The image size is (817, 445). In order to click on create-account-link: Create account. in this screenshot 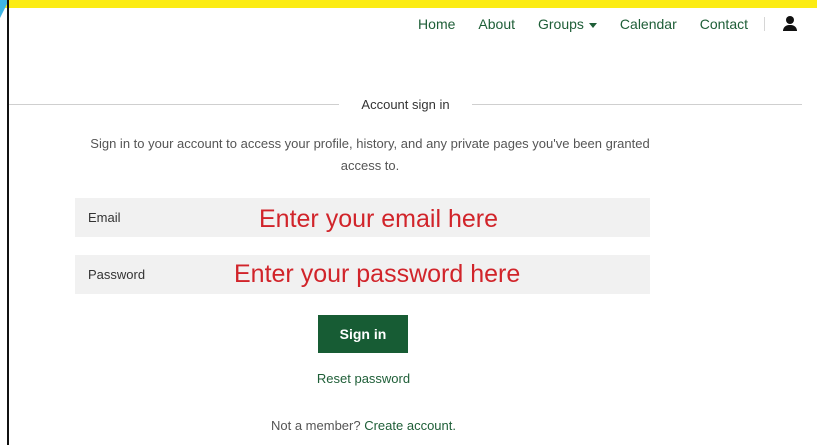, I will do `click(410, 425)`.